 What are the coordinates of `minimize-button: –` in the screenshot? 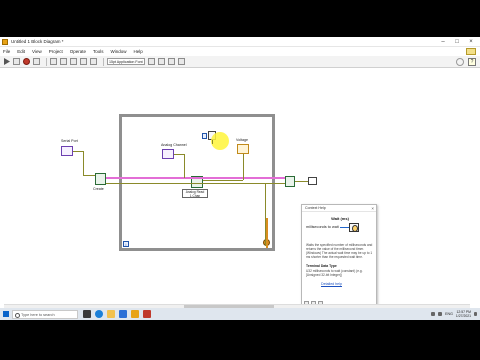 It's located at (443, 42).